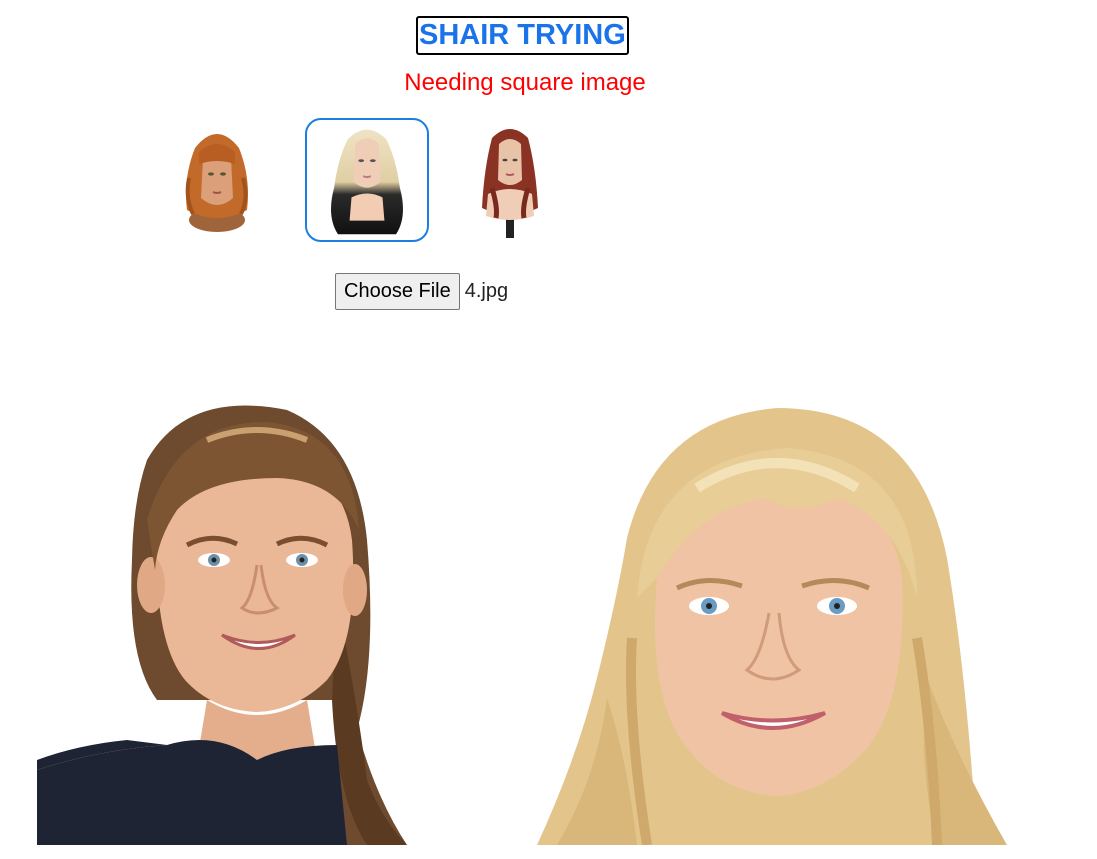 This screenshot has height=859, width=1097. Describe the element at coordinates (216, 183) in the screenshot. I see `copper-wig-image` at that location.